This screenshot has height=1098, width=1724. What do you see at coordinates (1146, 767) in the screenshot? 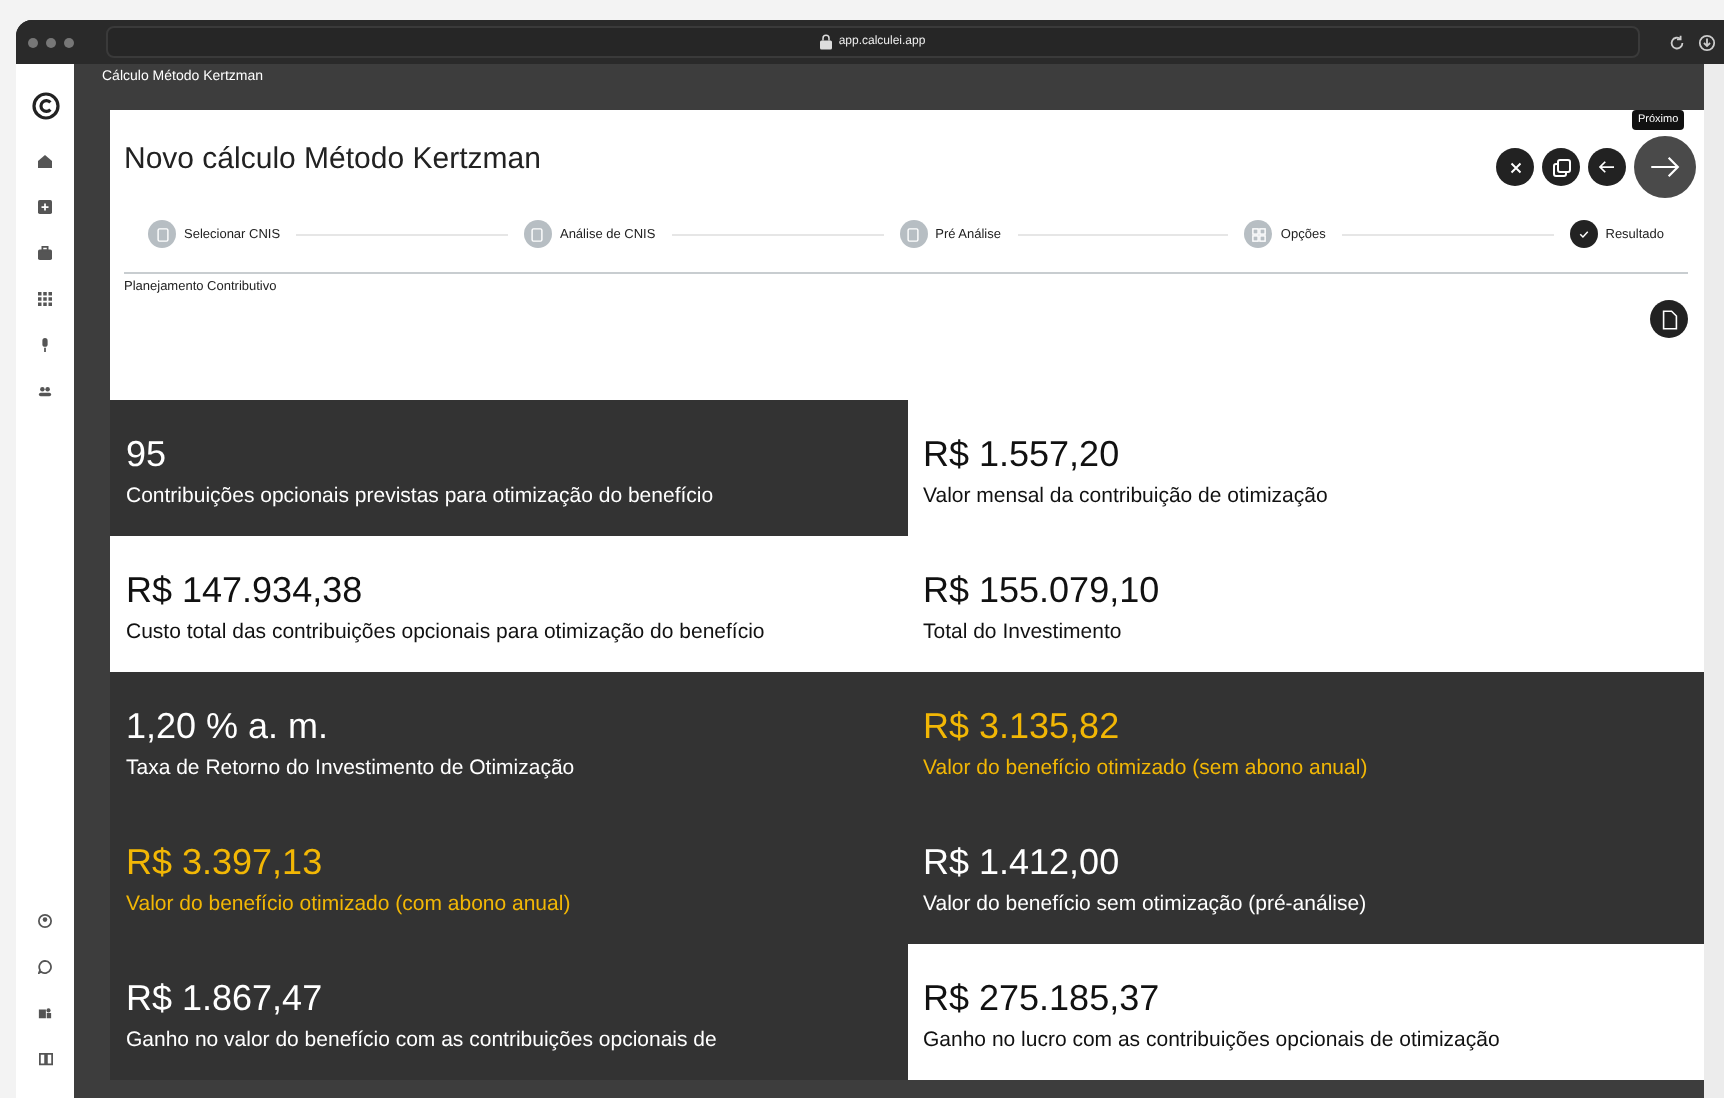
I see `tile-label: Valor do benefício otimizado (sem abono anual)` at bounding box center [1146, 767].